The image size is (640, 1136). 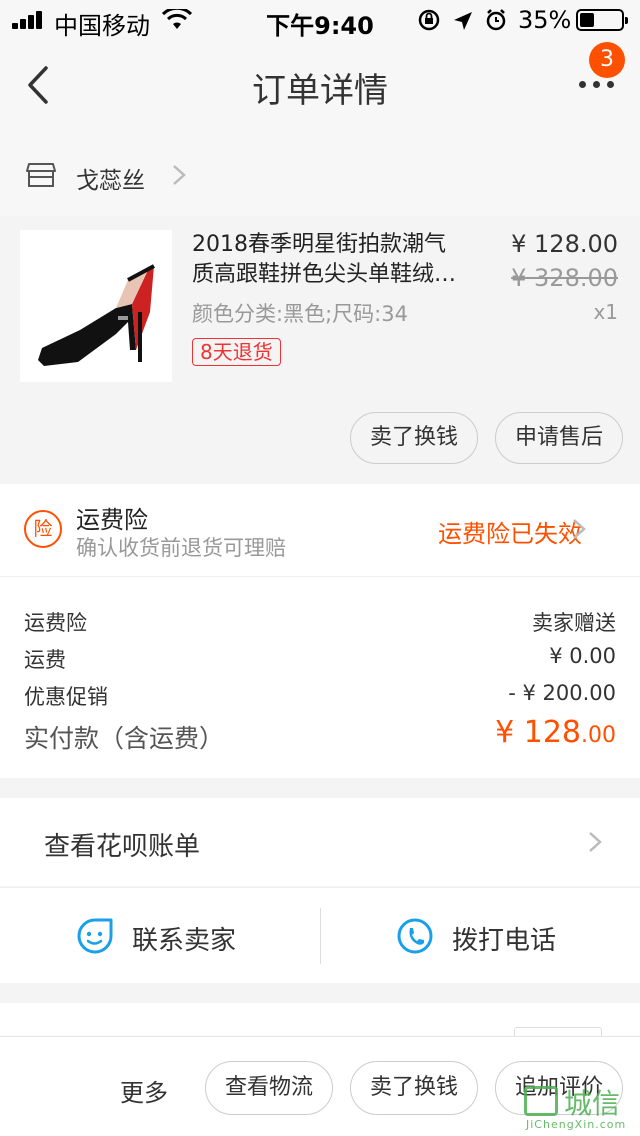 What do you see at coordinates (538, 732) in the screenshot?
I see `total-main: ¥ 128` at bounding box center [538, 732].